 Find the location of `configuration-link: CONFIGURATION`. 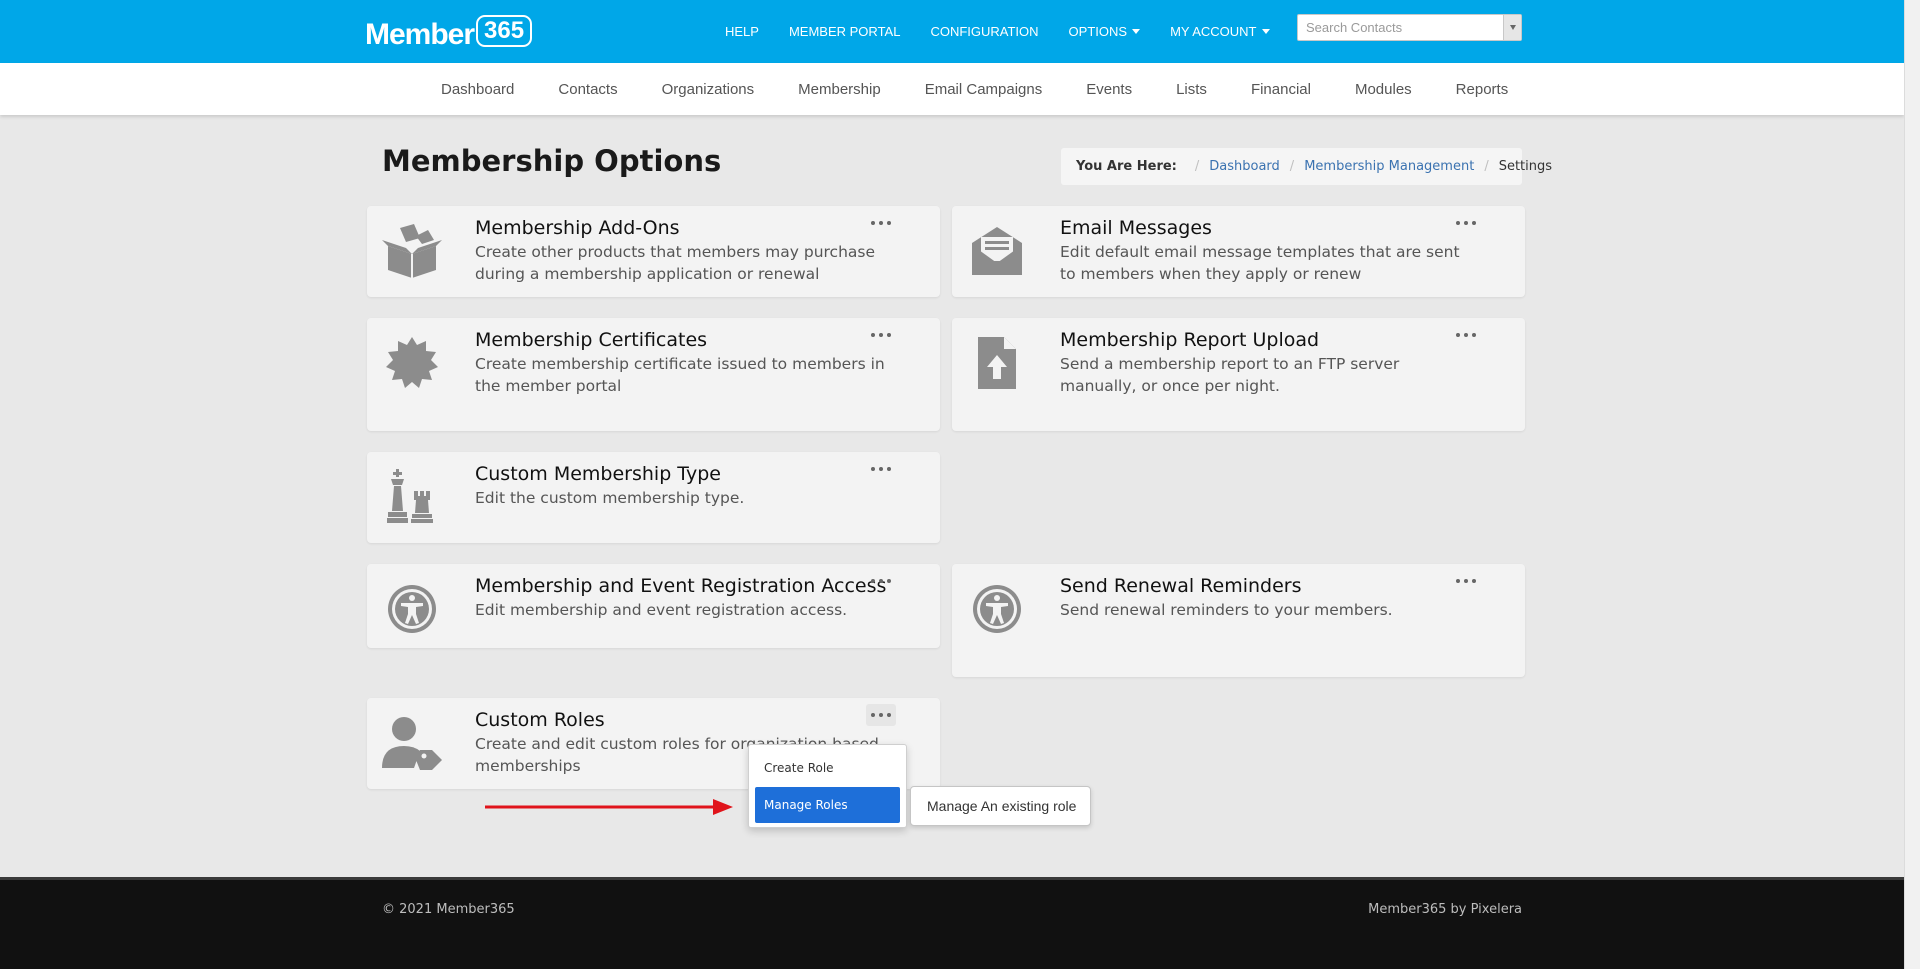

configuration-link: CONFIGURATION is located at coordinates (984, 31).